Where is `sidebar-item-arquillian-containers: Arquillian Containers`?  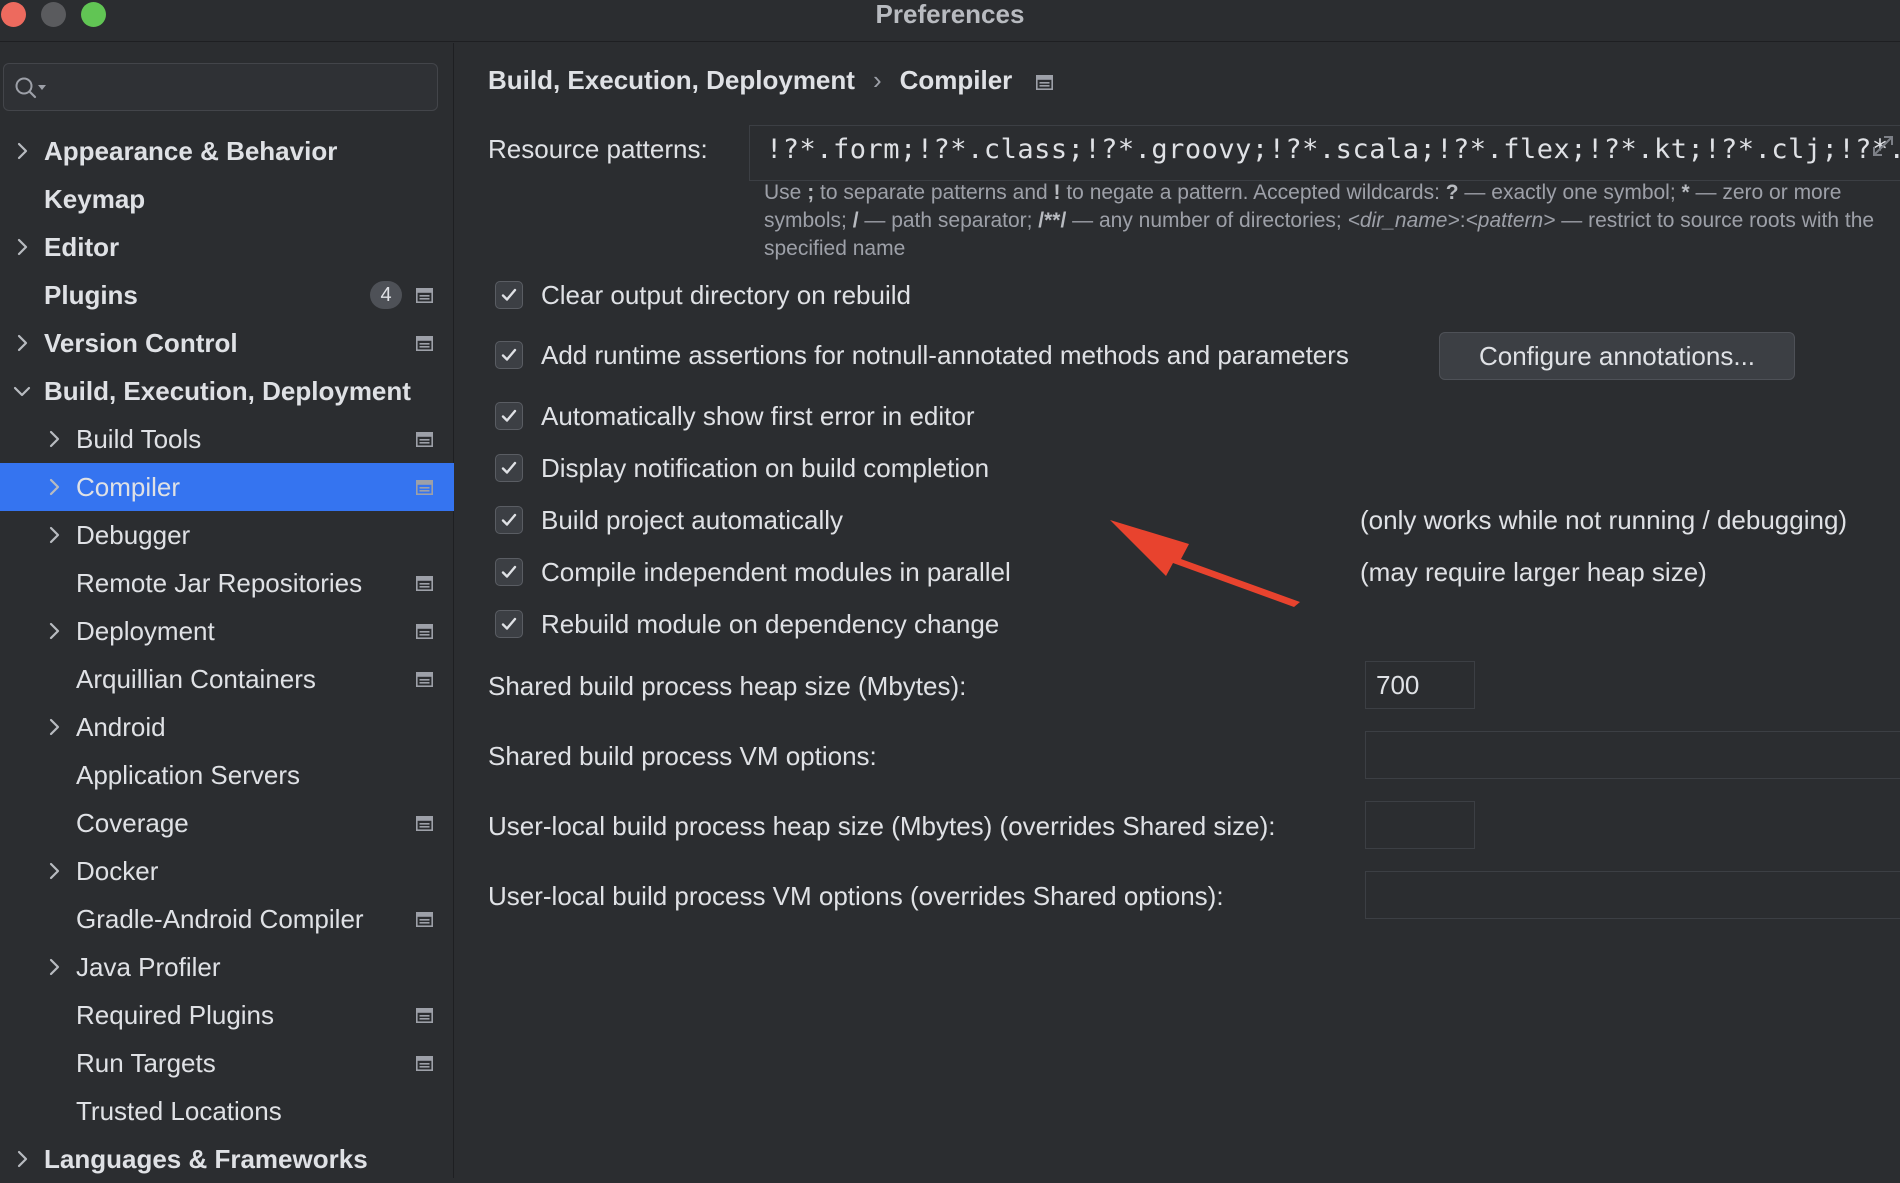 sidebar-item-arquillian-containers: Arquillian Containers is located at coordinates (227, 679).